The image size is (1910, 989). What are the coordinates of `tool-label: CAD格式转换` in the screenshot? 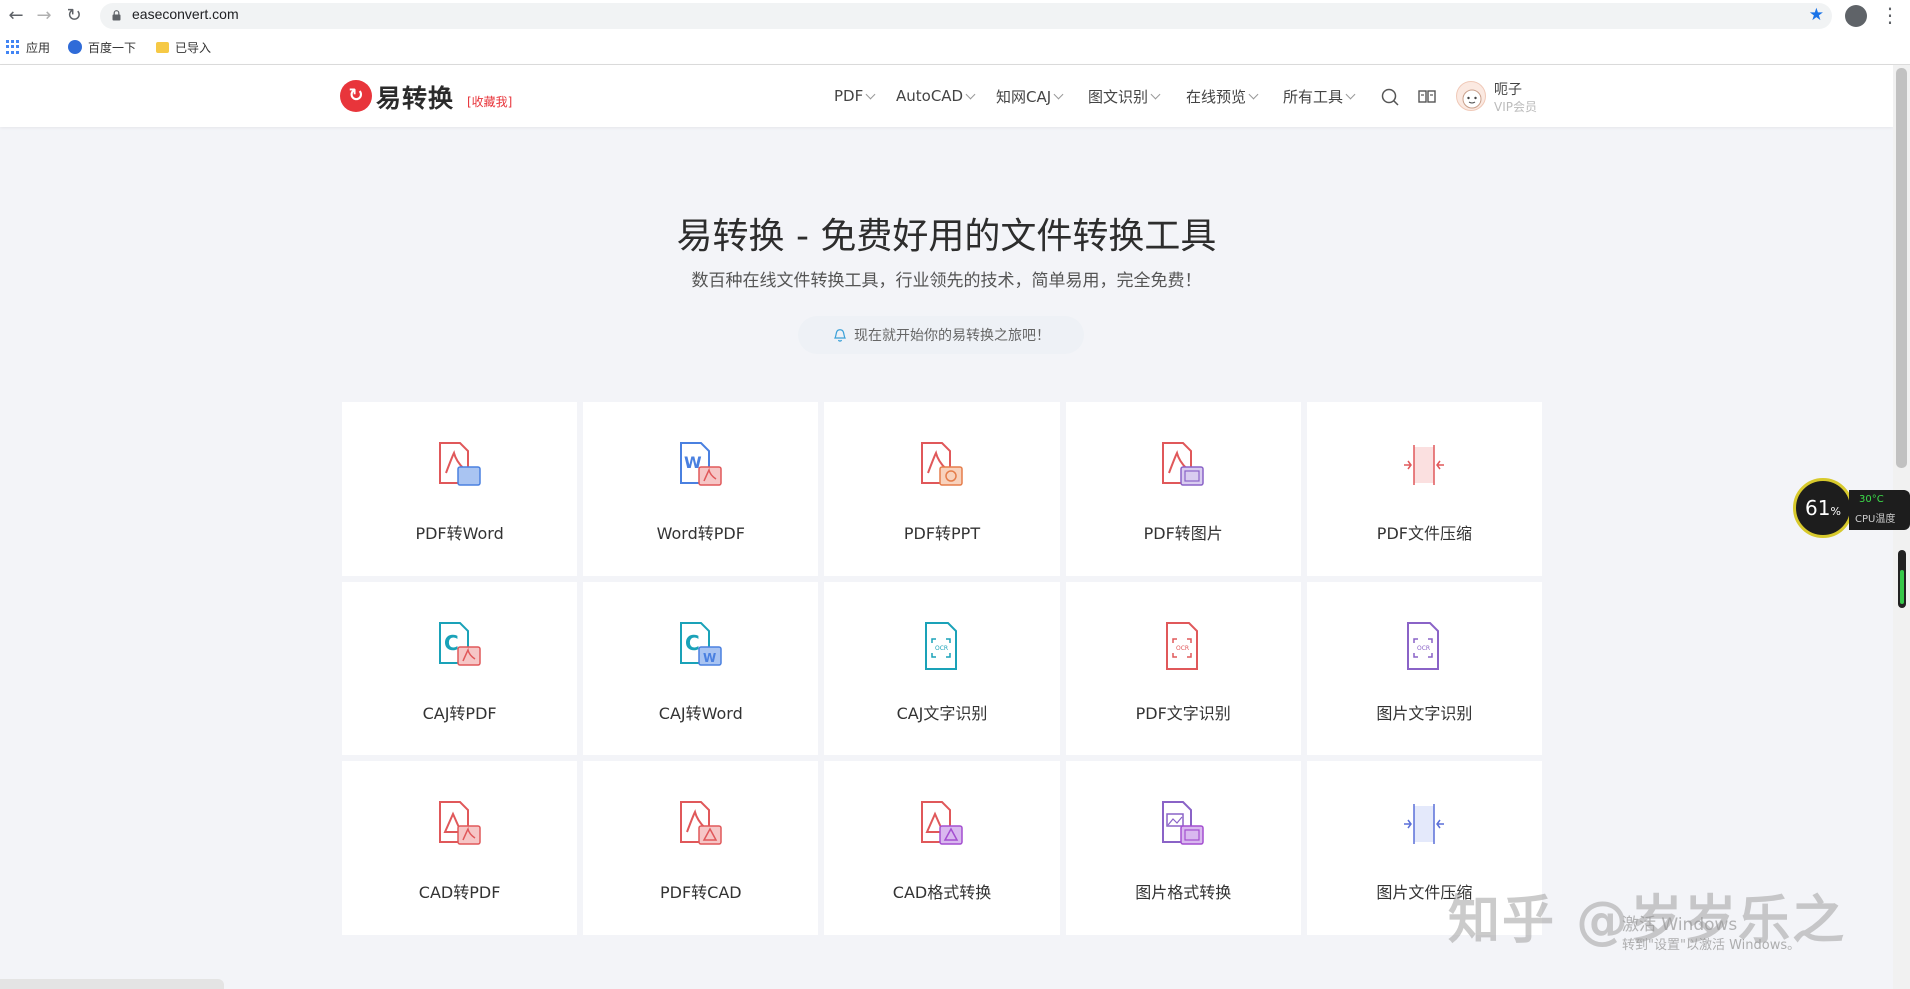 It's located at (942, 893).